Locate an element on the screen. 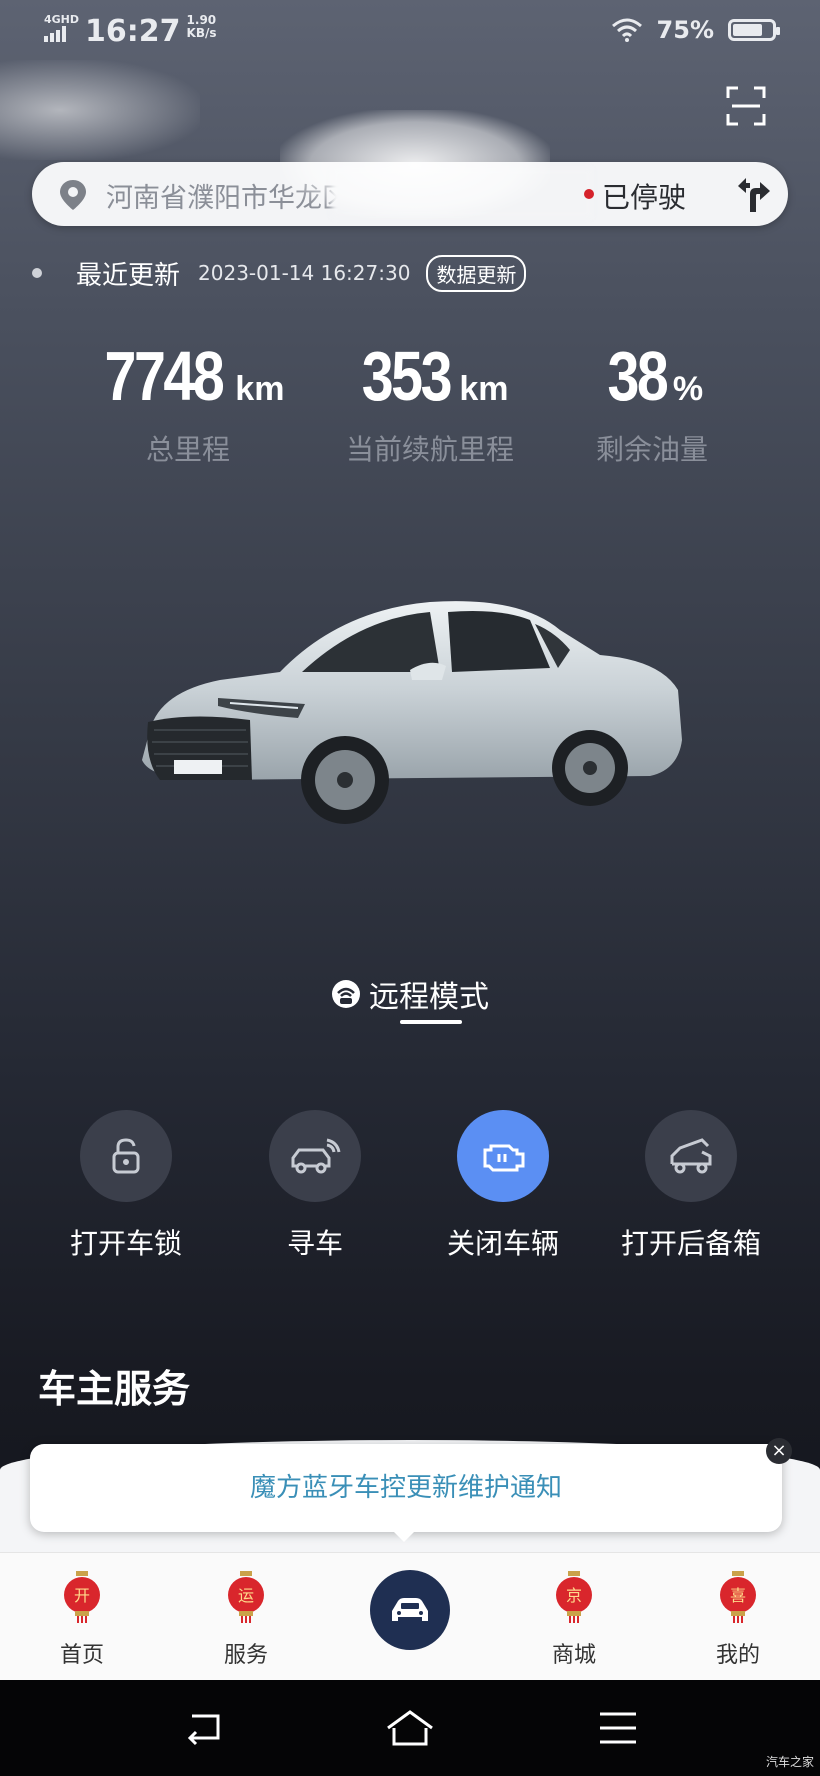 This screenshot has width=820, height=1776. open-trunk-button: 打开后备箱 is located at coordinates (691, 1186).